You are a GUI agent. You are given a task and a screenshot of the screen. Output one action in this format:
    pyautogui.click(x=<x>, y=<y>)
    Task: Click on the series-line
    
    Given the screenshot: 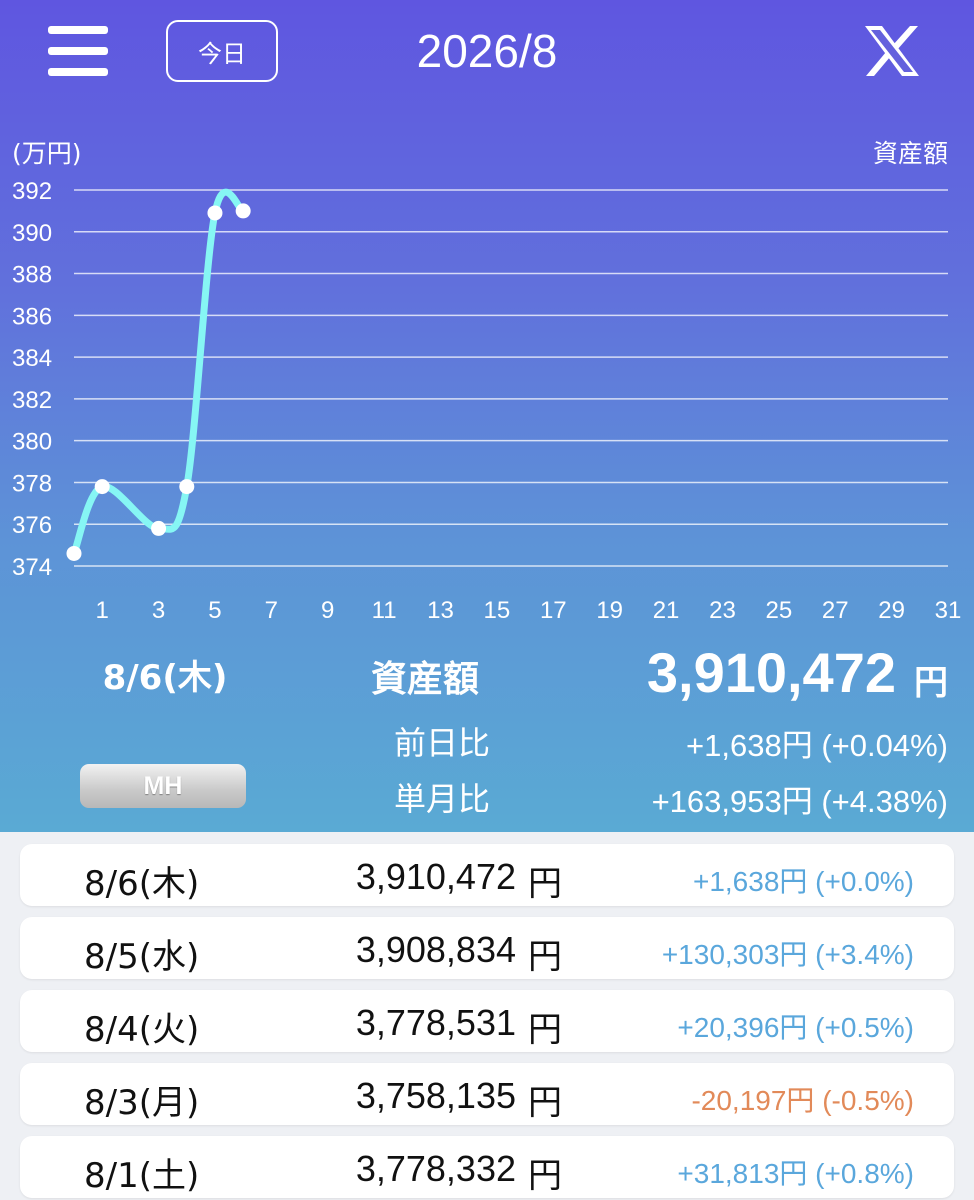 What is the action you would take?
    pyautogui.click(x=158, y=372)
    